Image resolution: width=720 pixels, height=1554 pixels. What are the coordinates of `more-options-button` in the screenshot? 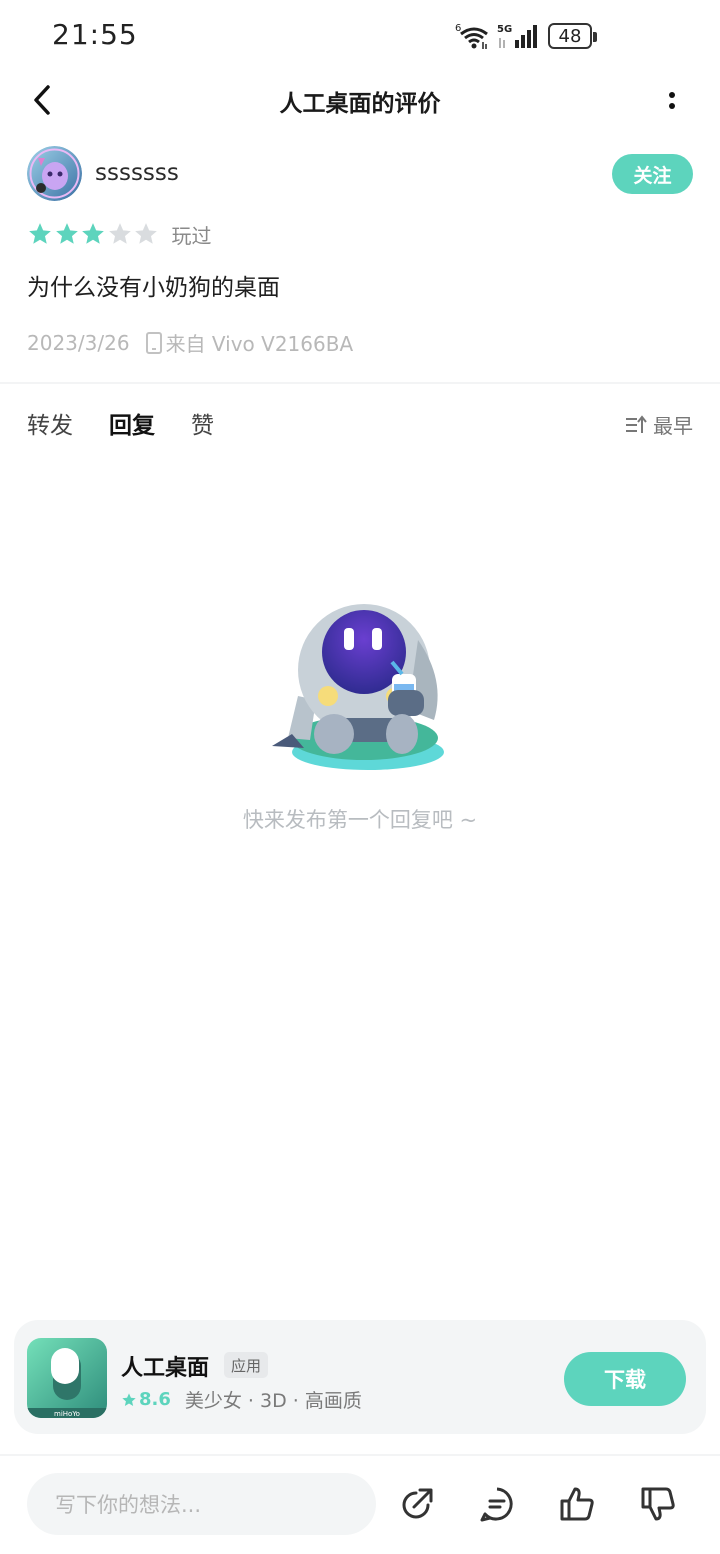 It's located at (672, 100).